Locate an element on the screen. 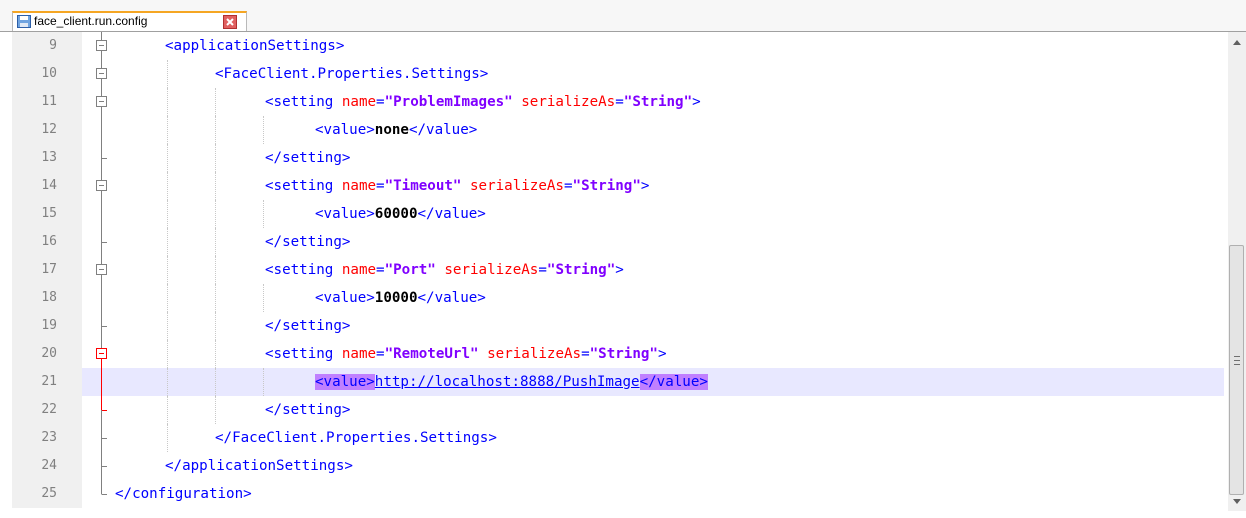 The height and width of the screenshot is (518, 1246). code-line: 19 </setting> is located at coordinates (618, 326).